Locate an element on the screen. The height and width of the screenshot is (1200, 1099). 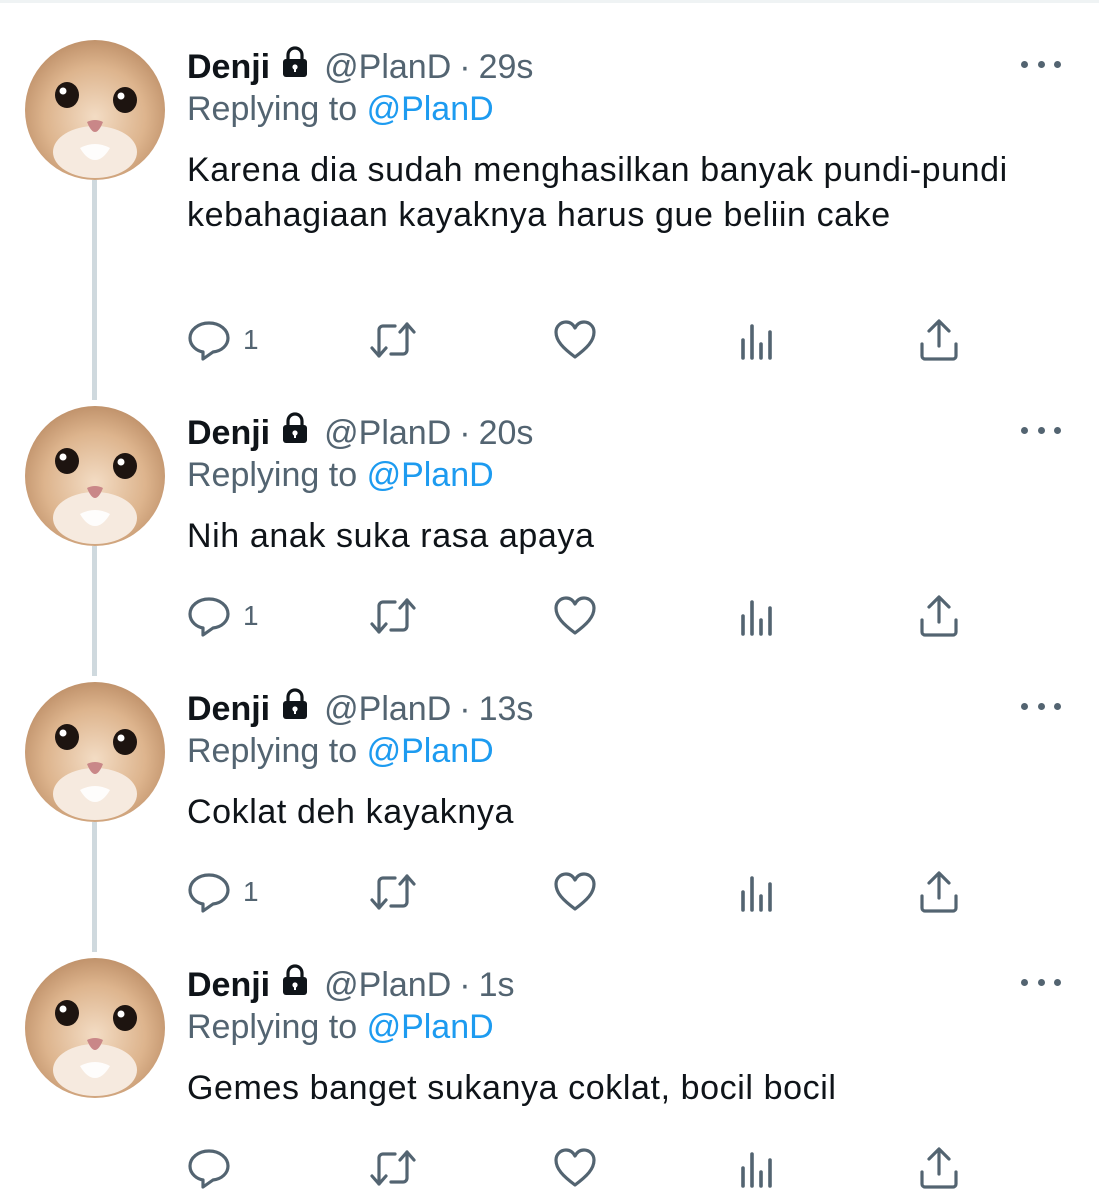
reply-button is located at coordinates (215, 1168).